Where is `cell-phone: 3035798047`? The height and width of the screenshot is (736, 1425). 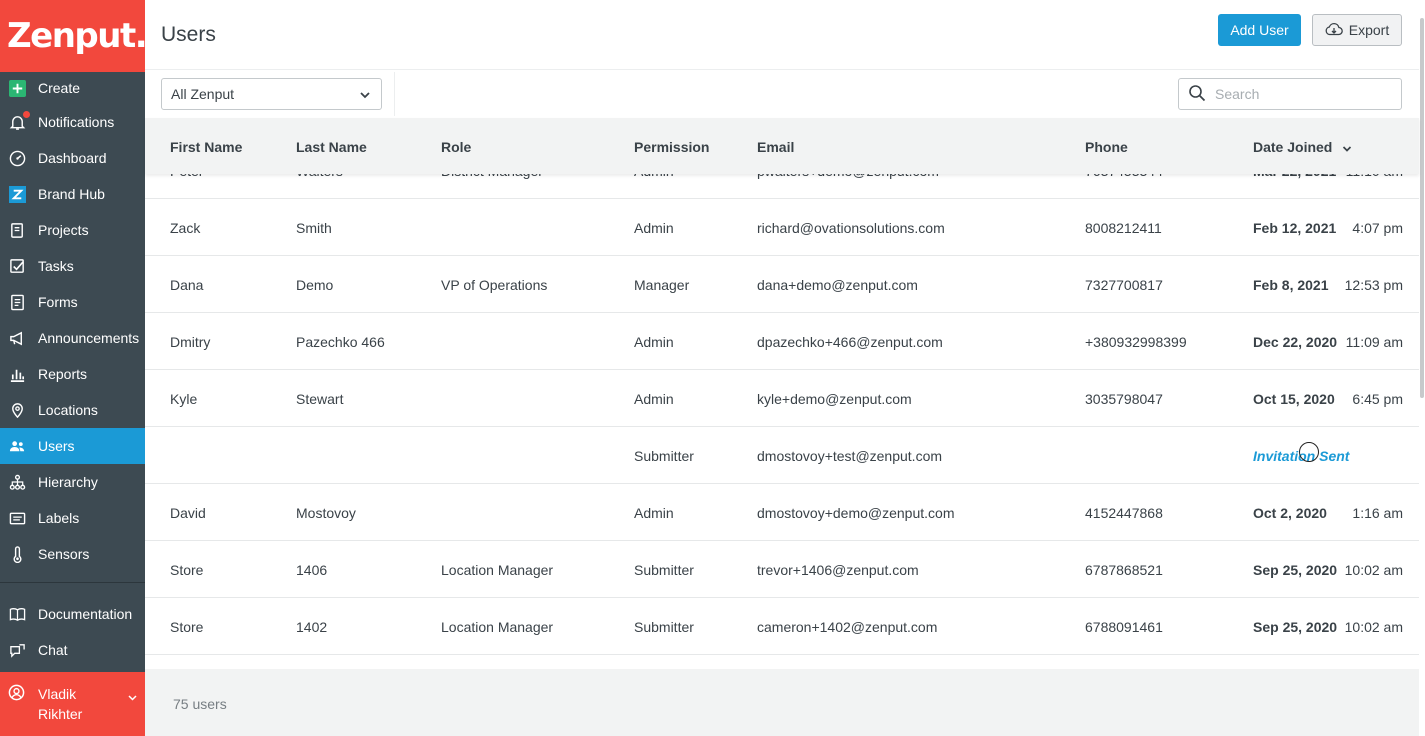
cell-phone: 3035798047 is located at coordinates (1124, 399).